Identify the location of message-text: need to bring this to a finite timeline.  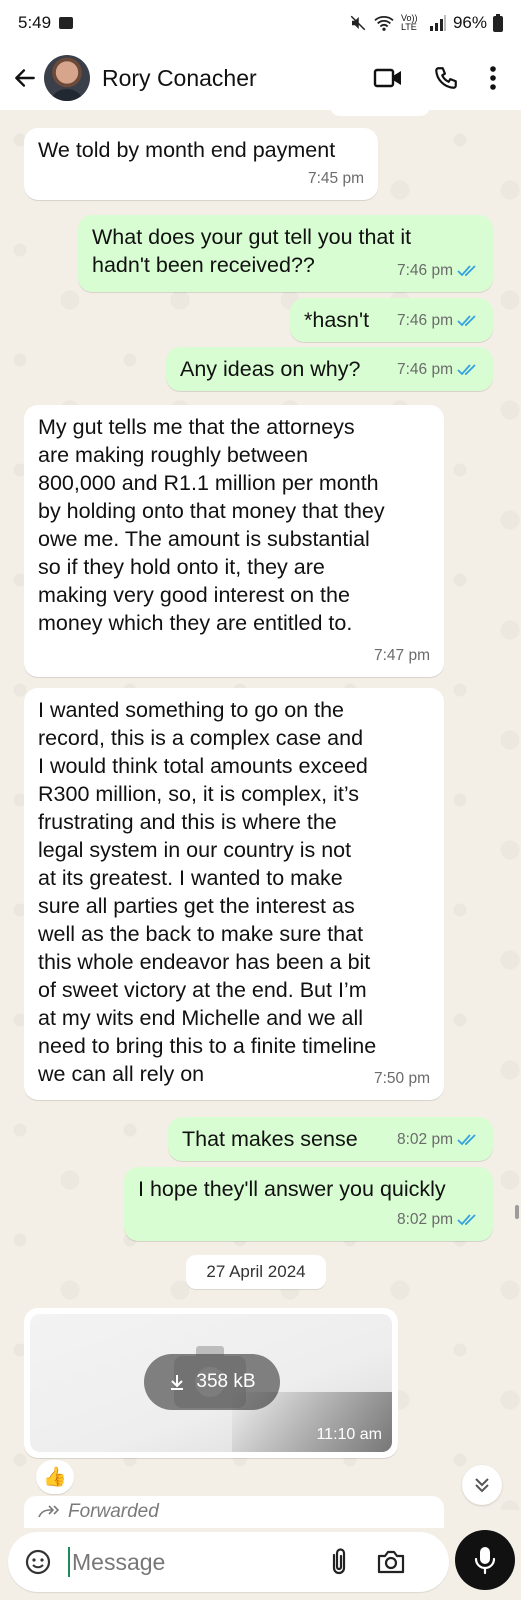
(207, 1046).